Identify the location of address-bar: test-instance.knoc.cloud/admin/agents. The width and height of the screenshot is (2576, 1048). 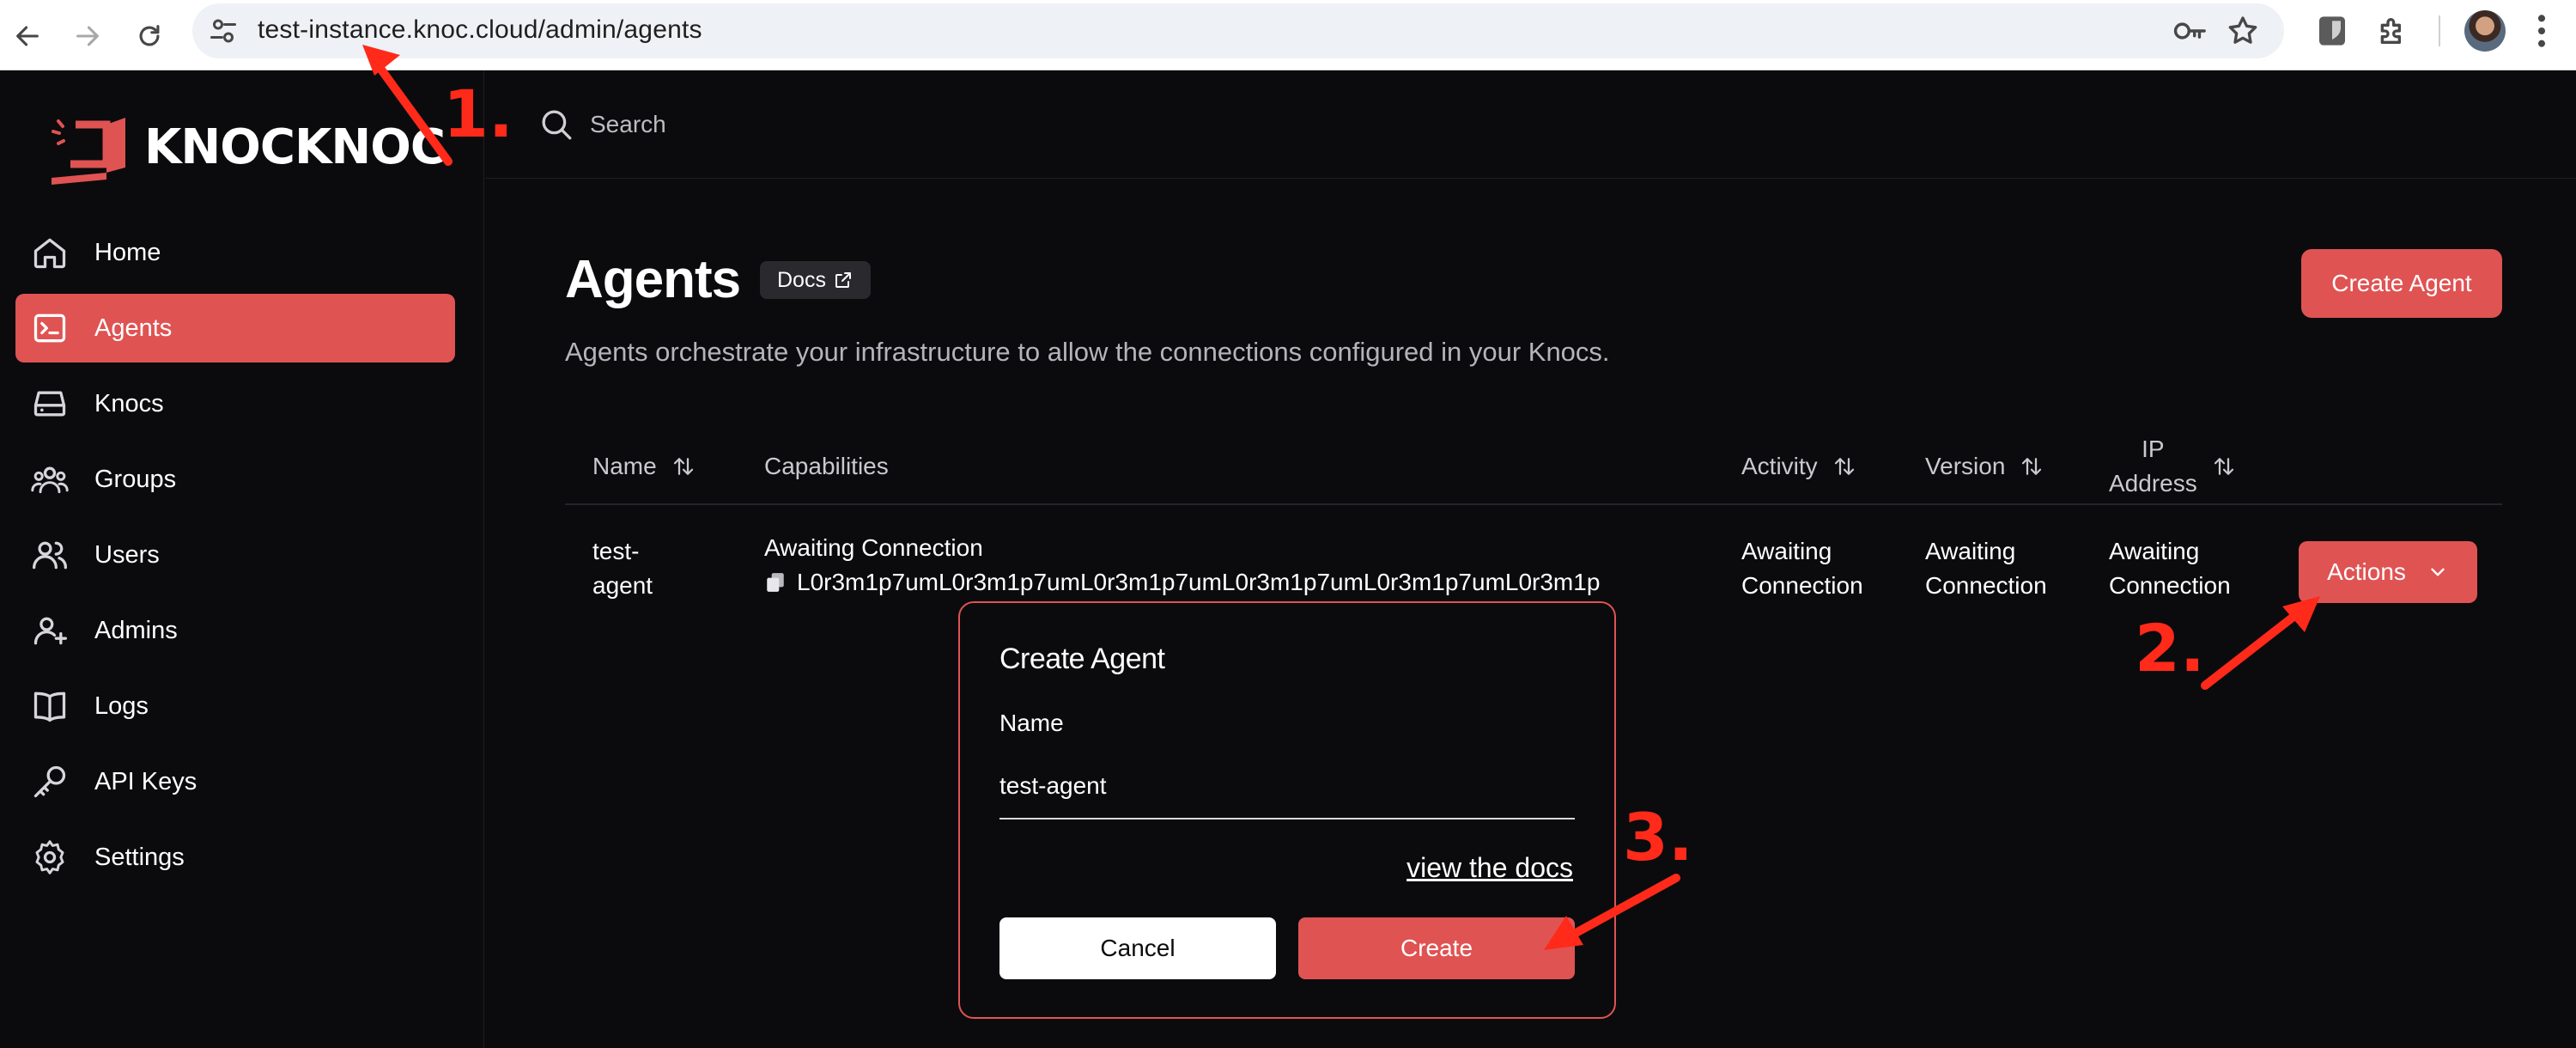
(1238, 31).